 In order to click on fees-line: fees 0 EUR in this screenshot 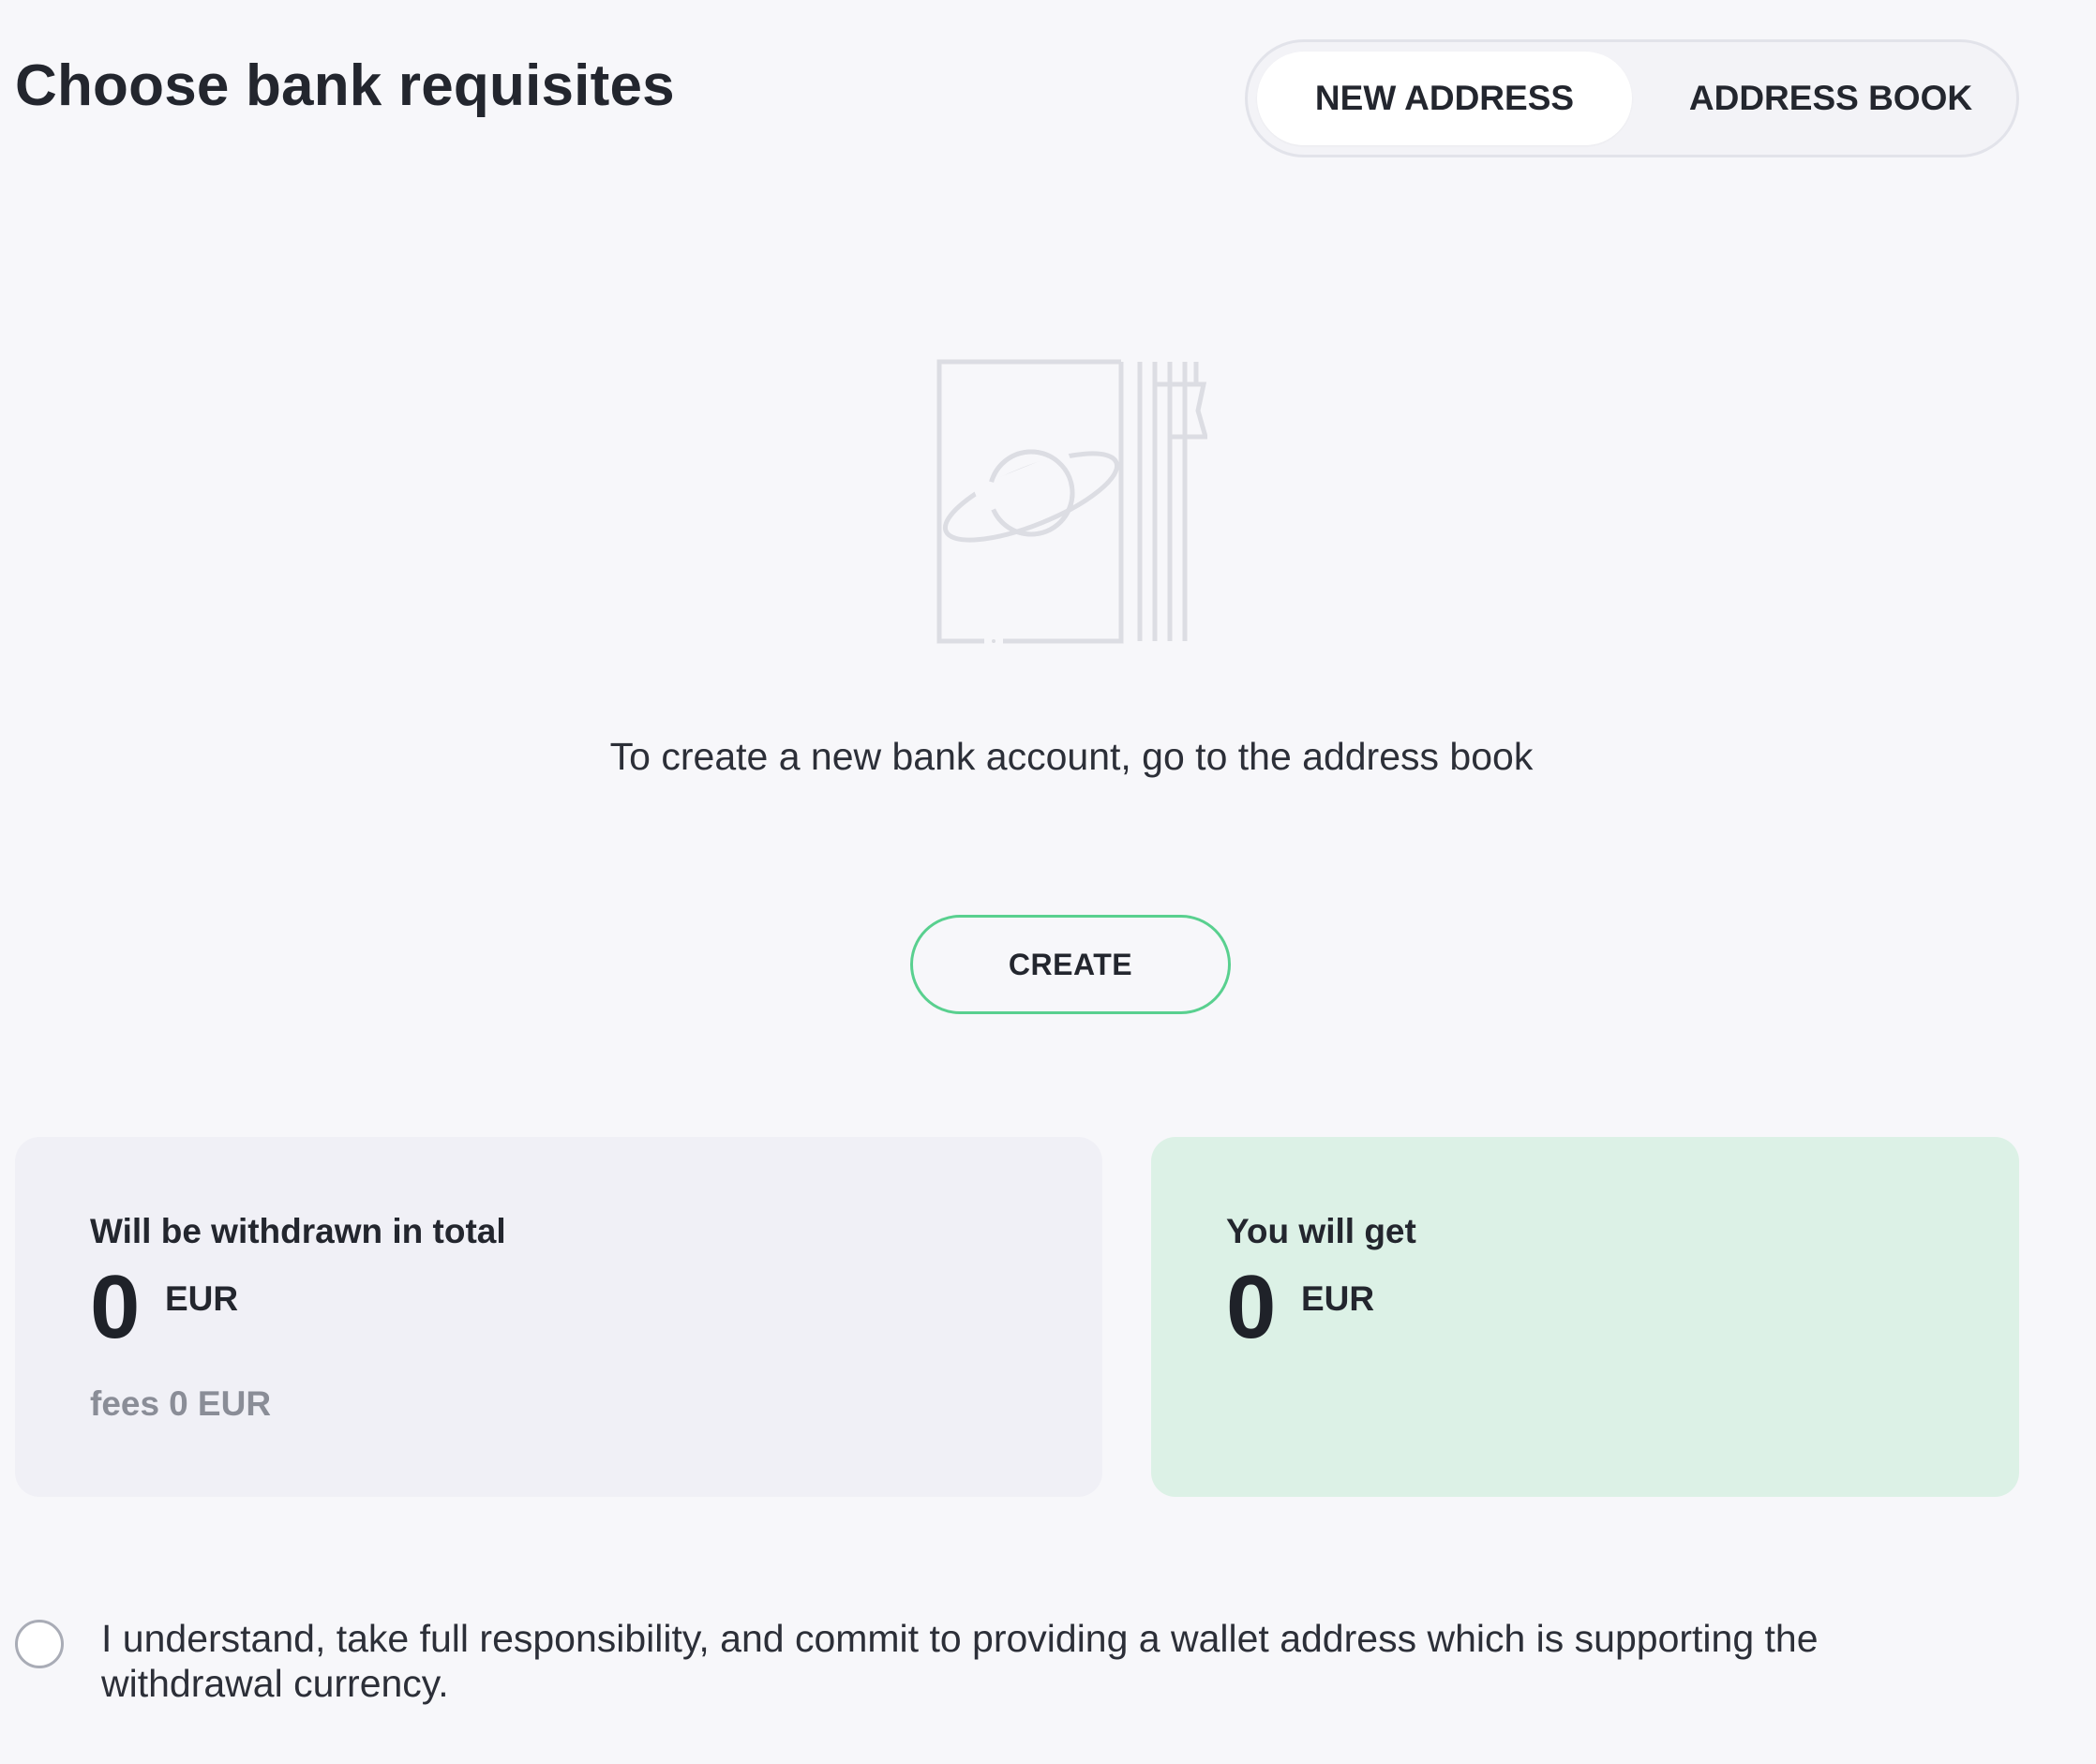, I will do `click(180, 1404)`.